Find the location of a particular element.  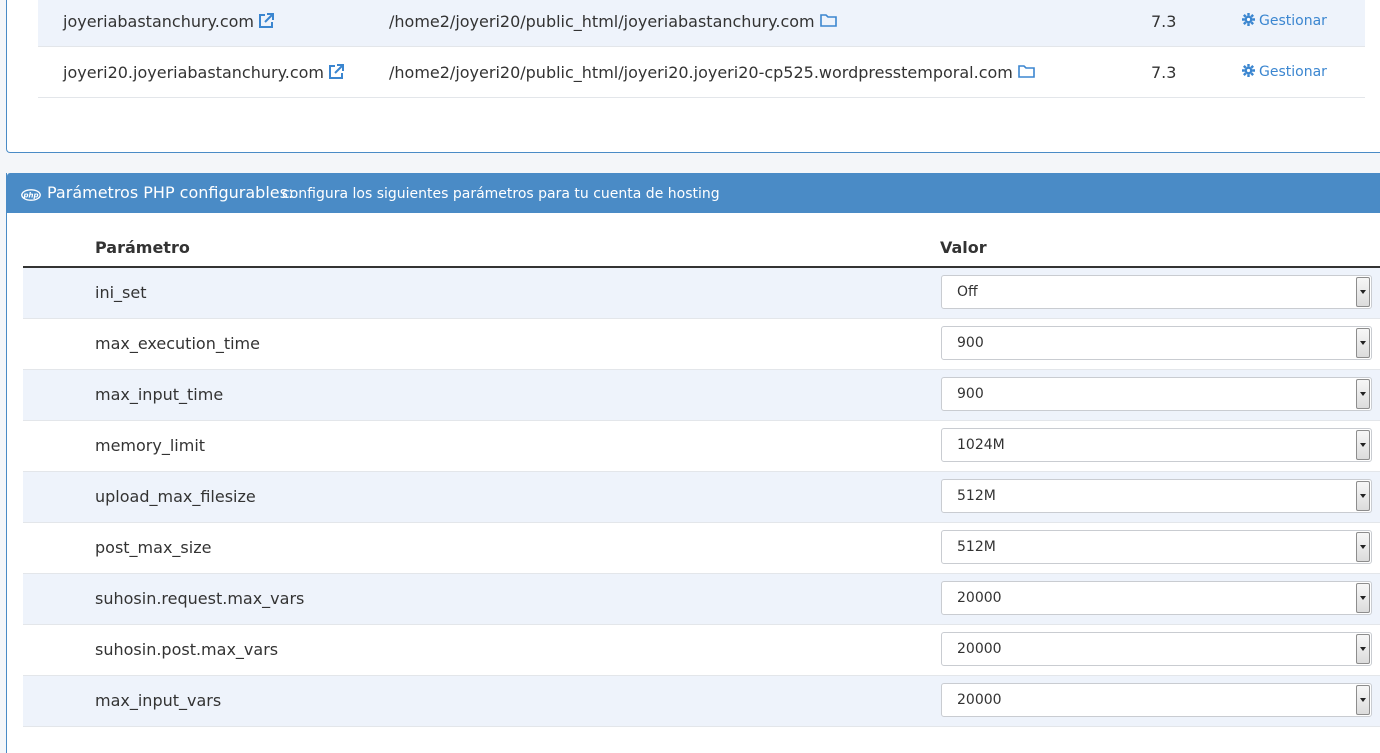

param-name: suhosin.request.max_vars is located at coordinates (200, 598).